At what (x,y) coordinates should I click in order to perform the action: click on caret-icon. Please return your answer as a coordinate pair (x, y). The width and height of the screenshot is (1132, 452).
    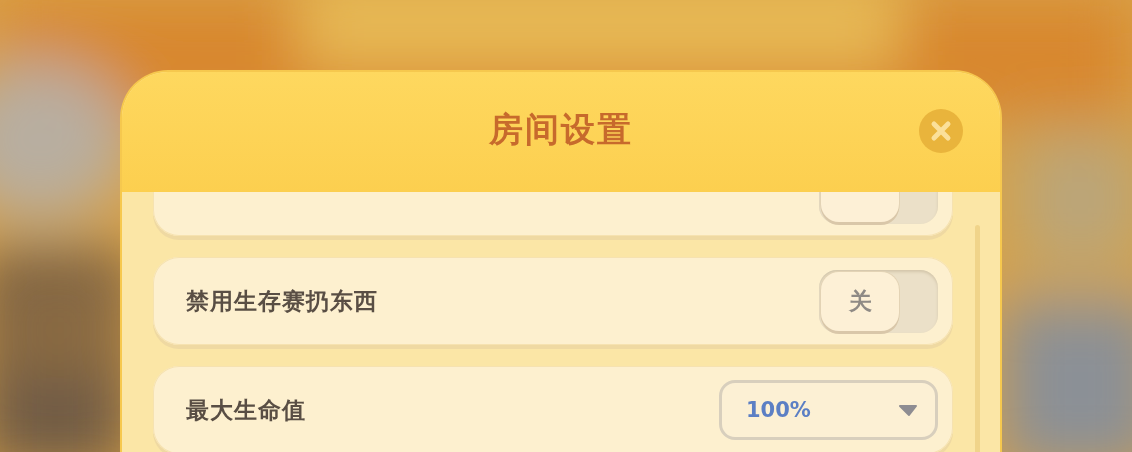
    Looking at the image, I should click on (908, 410).